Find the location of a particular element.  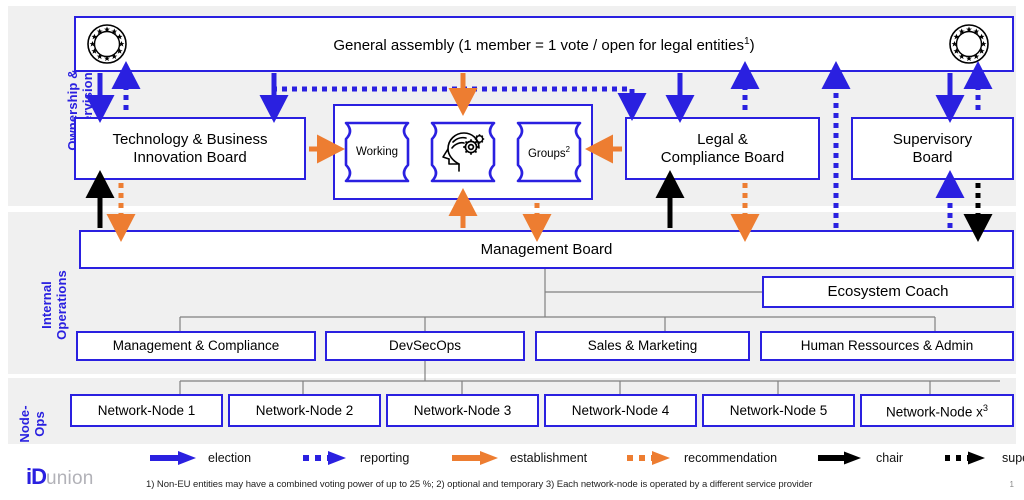

legal-compliance-board-box: Legal & Compliance Board is located at coordinates (722, 148).